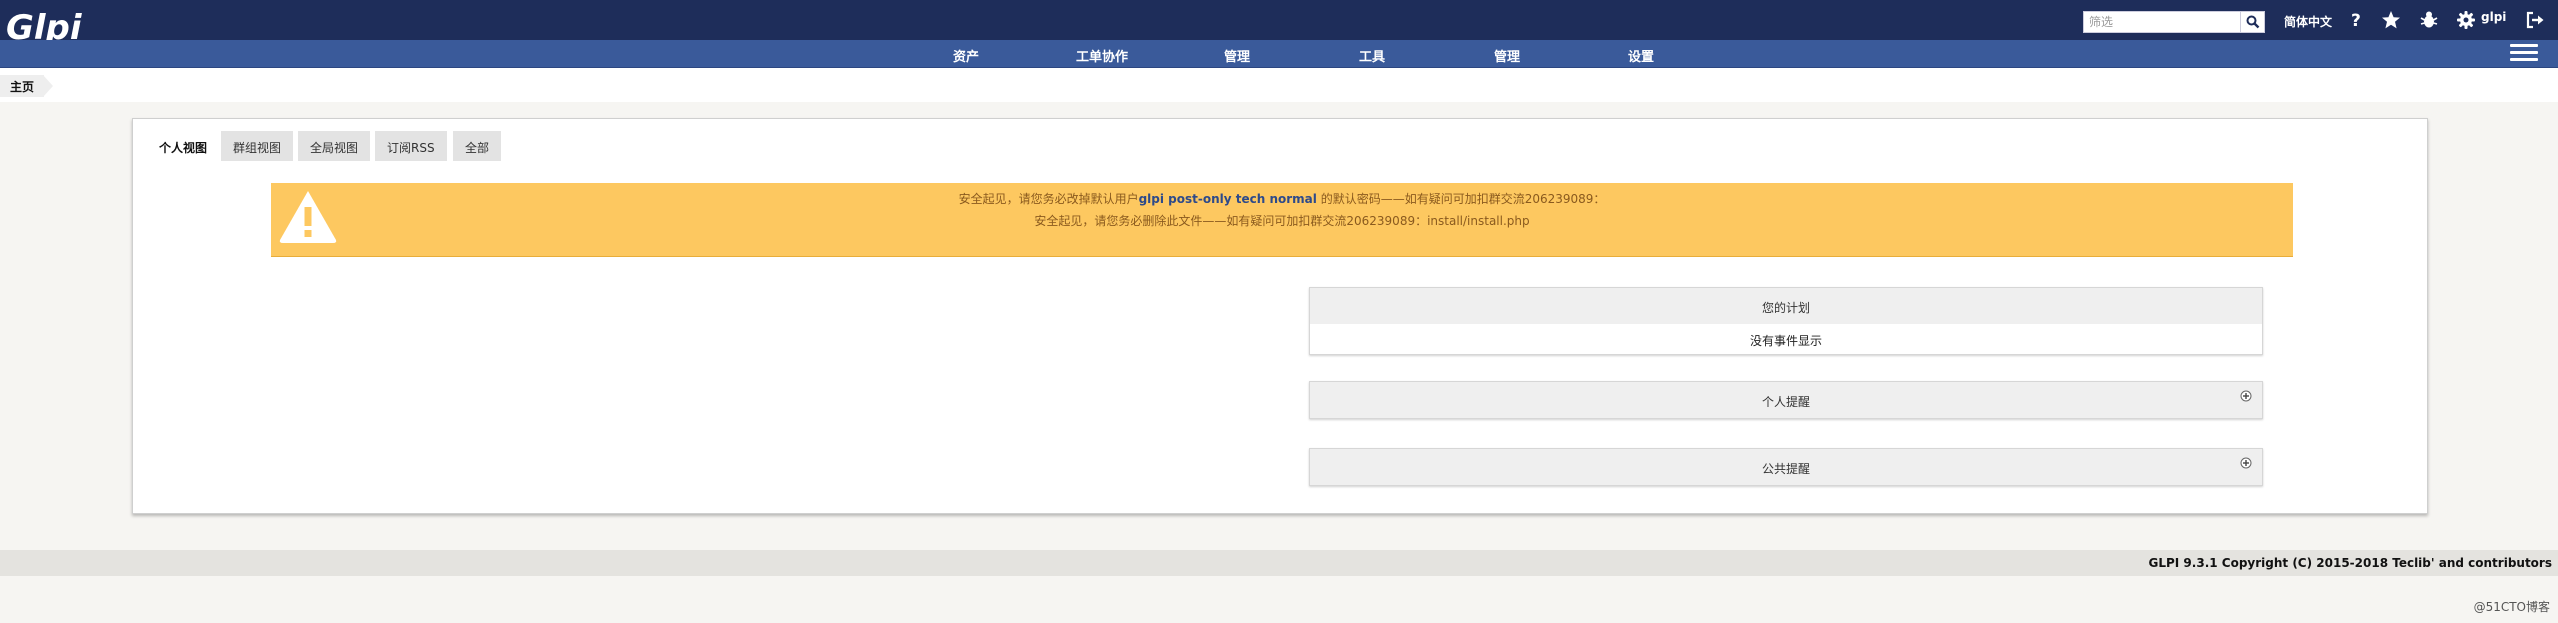  What do you see at coordinates (257, 146) in the screenshot?
I see `tab-group-view: 群组视图` at bounding box center [257, 146].